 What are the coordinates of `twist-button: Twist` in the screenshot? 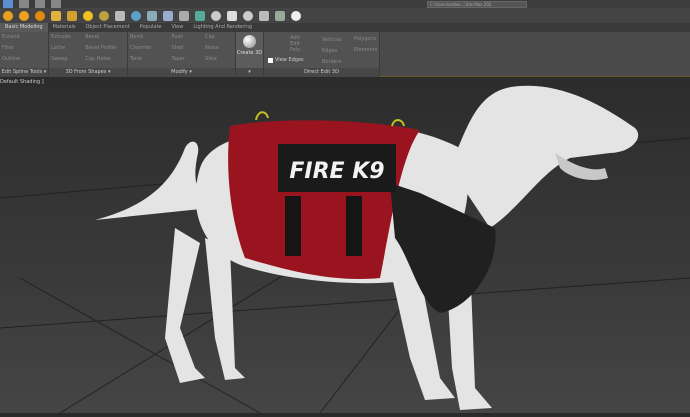 It's located at (148, 61).